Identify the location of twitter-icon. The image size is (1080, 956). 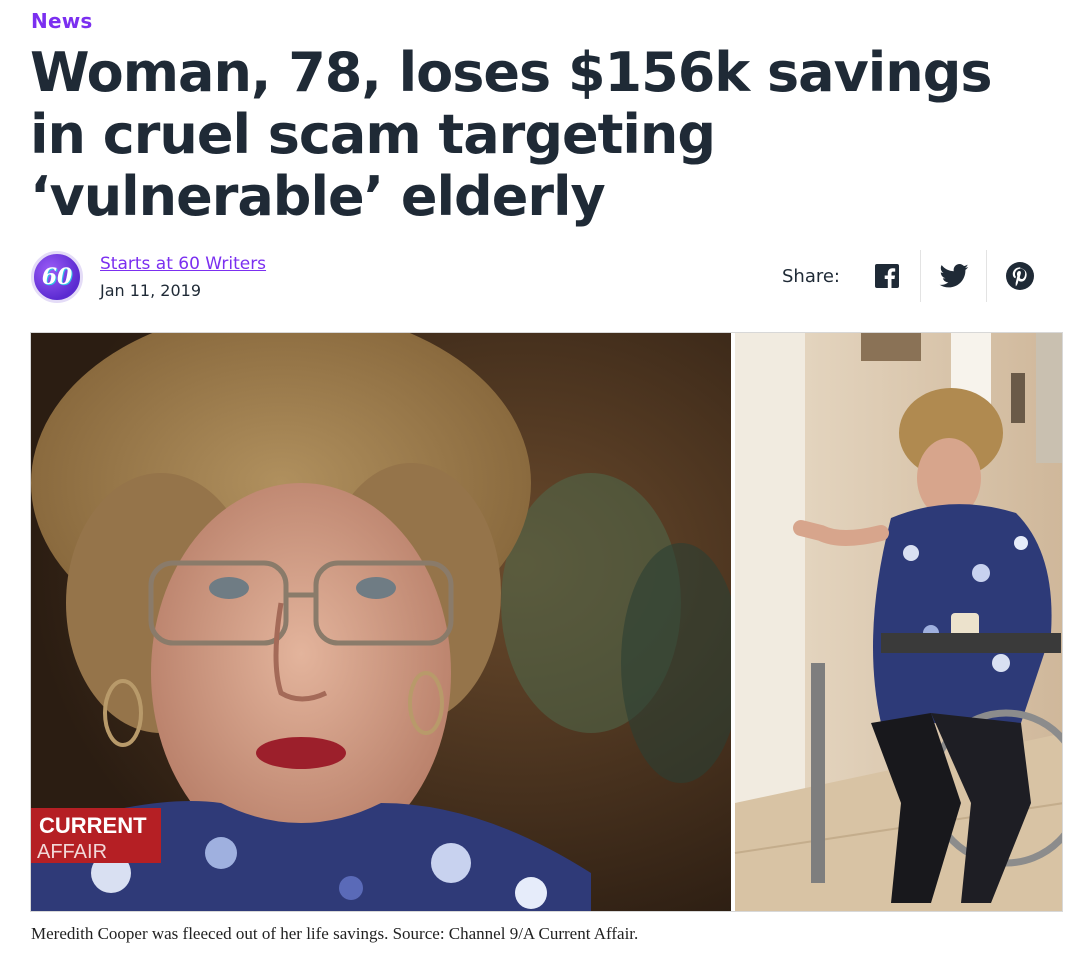
(953, 276).